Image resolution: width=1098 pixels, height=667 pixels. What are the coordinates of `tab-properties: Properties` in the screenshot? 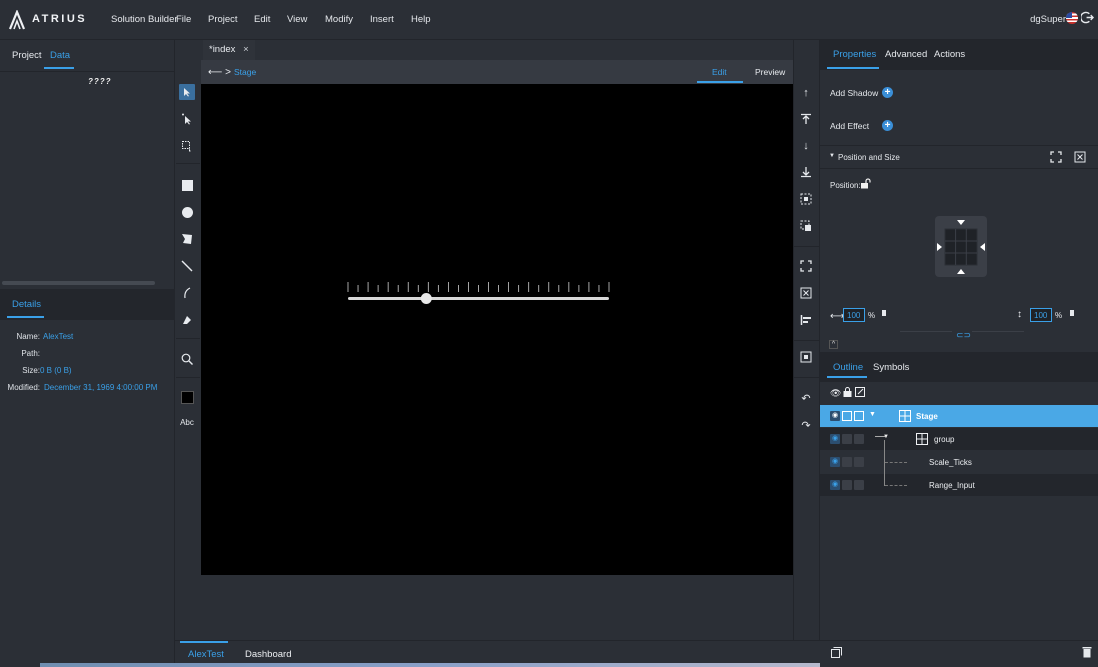 It's located at (854, 54).